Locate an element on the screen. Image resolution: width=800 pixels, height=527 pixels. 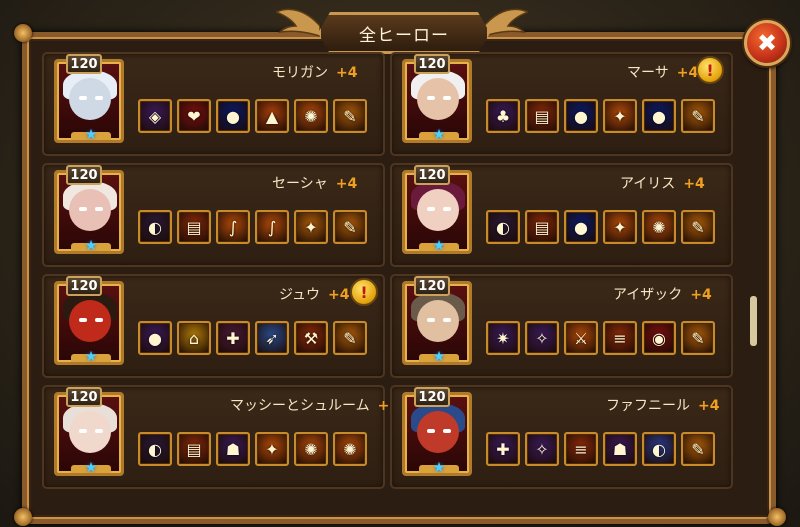
scrollbar is located at coordinates (753, 321).